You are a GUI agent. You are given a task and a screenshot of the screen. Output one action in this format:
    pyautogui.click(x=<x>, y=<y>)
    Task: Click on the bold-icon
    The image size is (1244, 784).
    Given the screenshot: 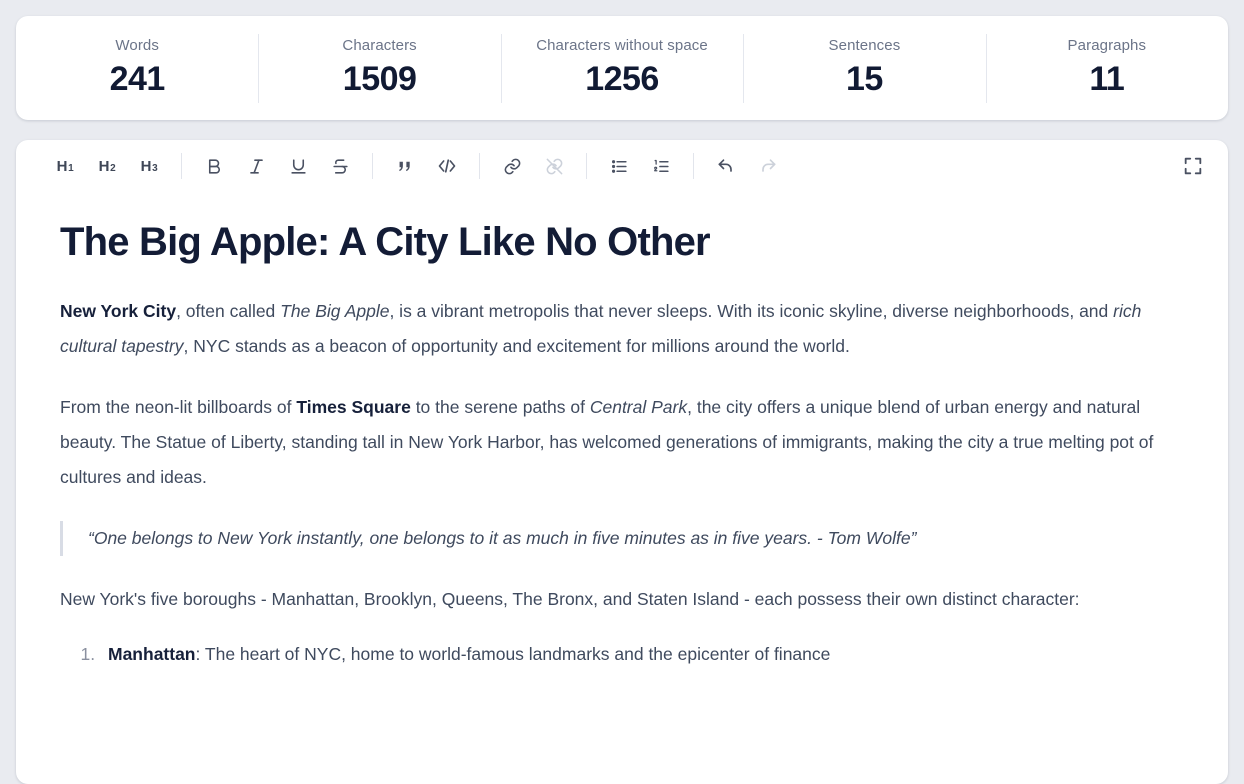 What is the action you would take?
    pyautogui.click(x=214, y=166)
    